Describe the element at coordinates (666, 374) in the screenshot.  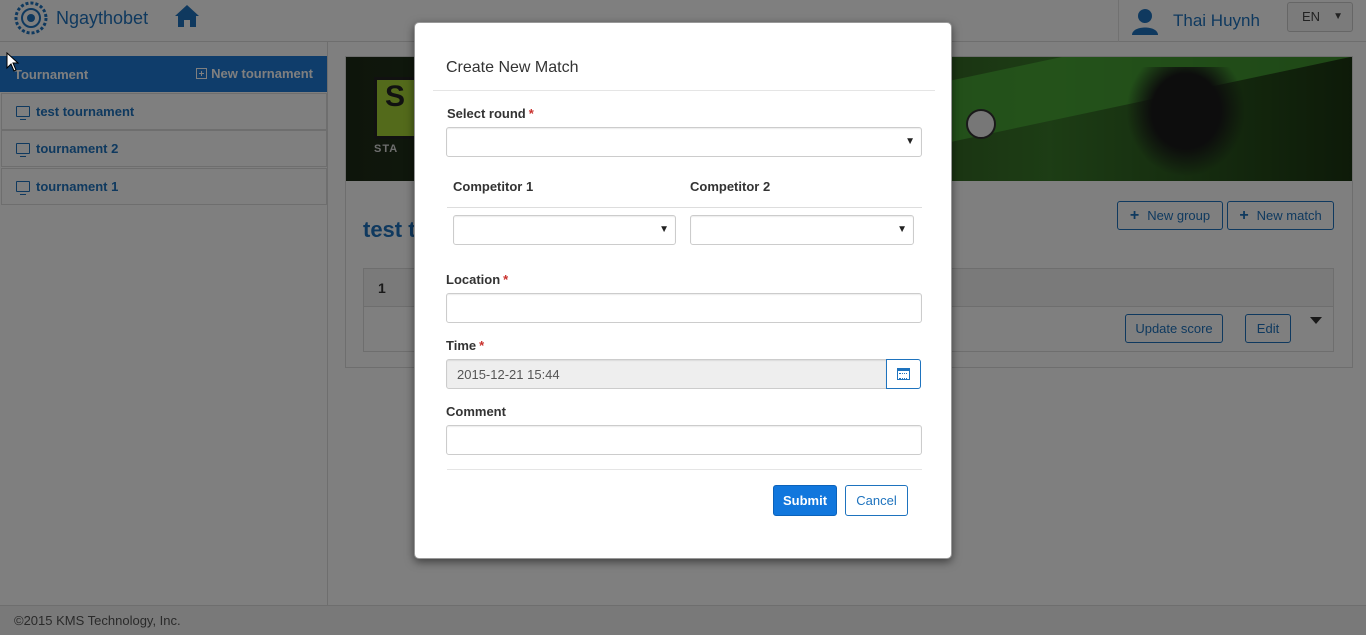
I see `time-input: 2015-12-21 15:44` at that location.